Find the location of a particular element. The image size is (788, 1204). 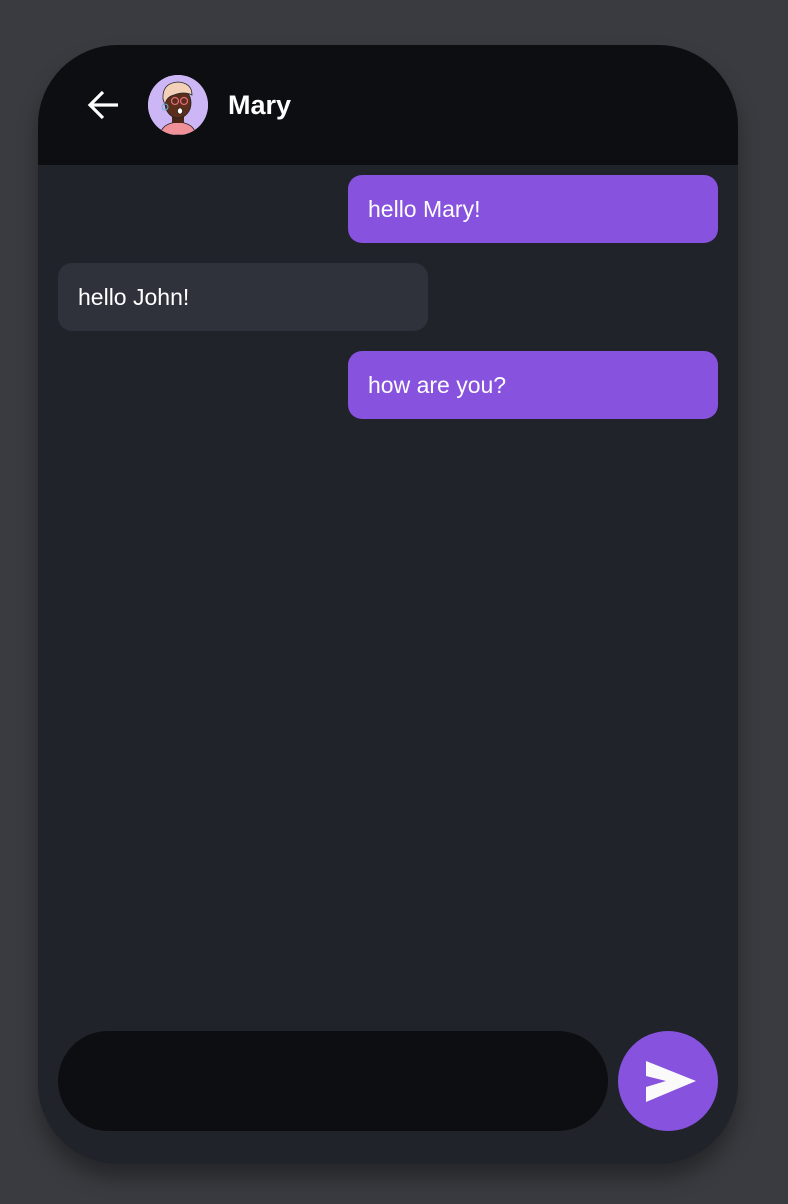

chat-header: Mary is located at coordinates (388, 105).